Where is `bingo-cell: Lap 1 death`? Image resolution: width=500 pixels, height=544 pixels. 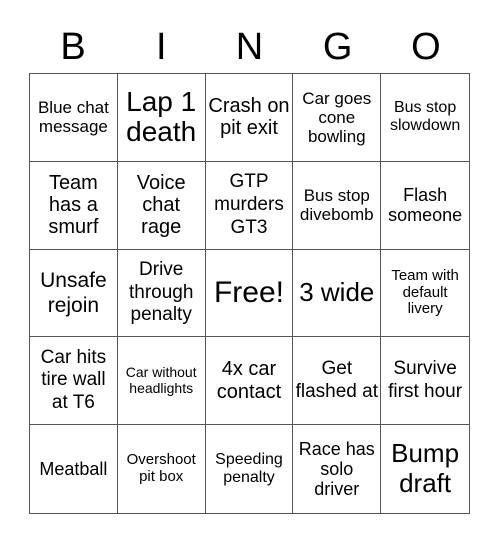
bingo-cell: Lap 1 death is located at coordinates (161, 118).